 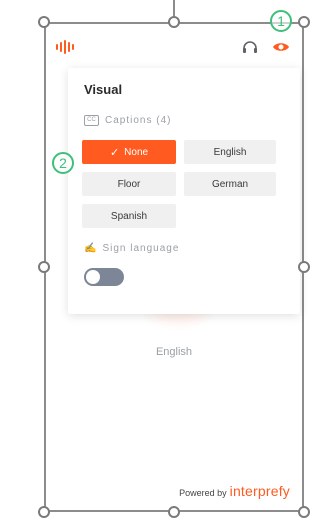 I want to click on caption-option-spanish: Spanish, so click(x=129, y=216).